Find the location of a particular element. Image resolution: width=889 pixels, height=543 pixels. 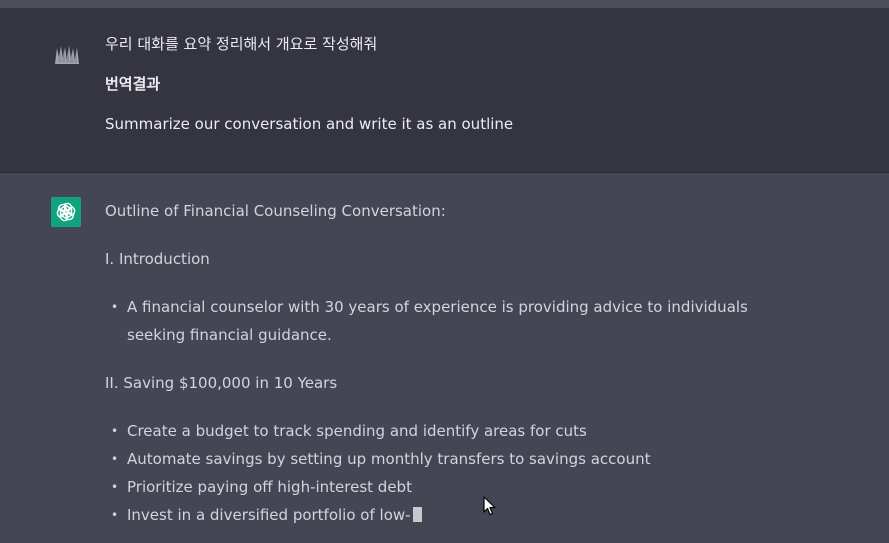

previous-message-strip is located at coordinates (444, 4).